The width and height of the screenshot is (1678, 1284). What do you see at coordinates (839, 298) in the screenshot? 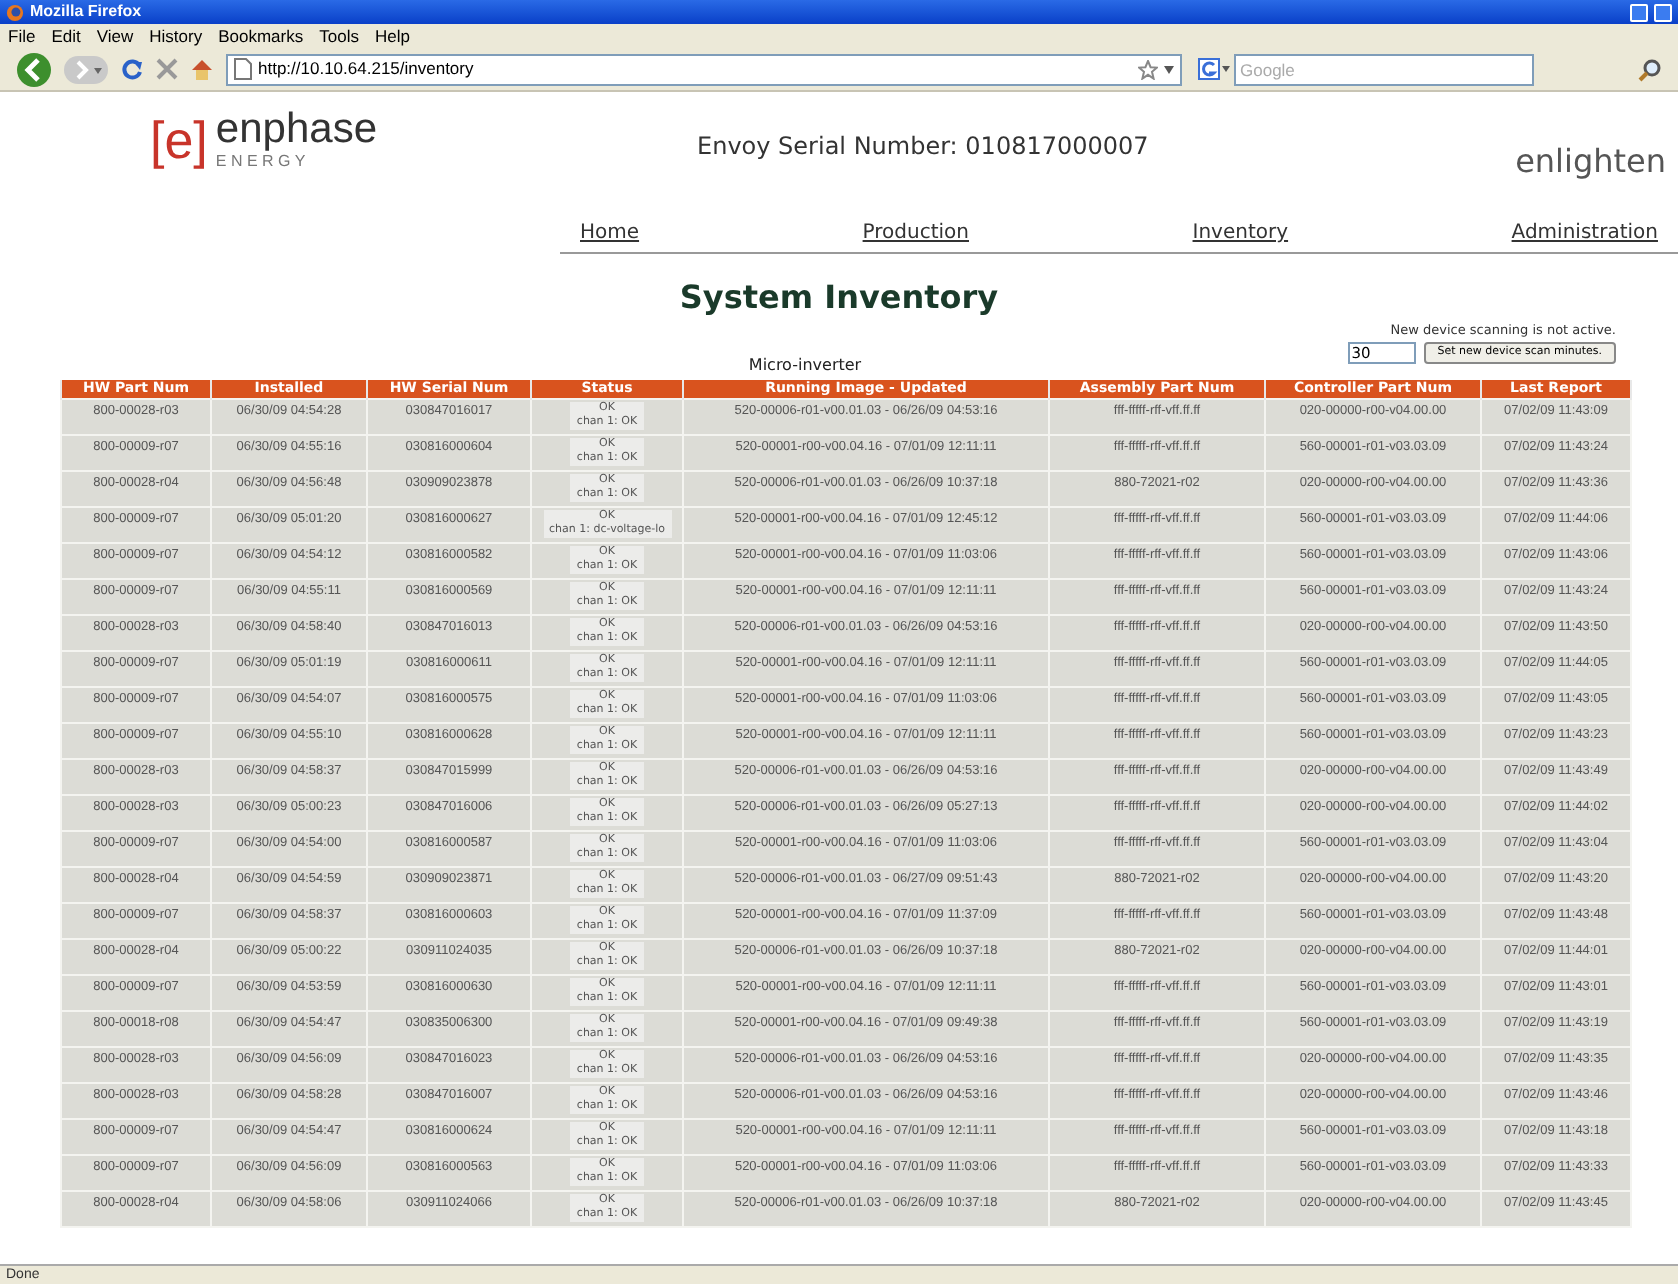
I see `page-title: System Inventory` at bounding box center [839, 298].